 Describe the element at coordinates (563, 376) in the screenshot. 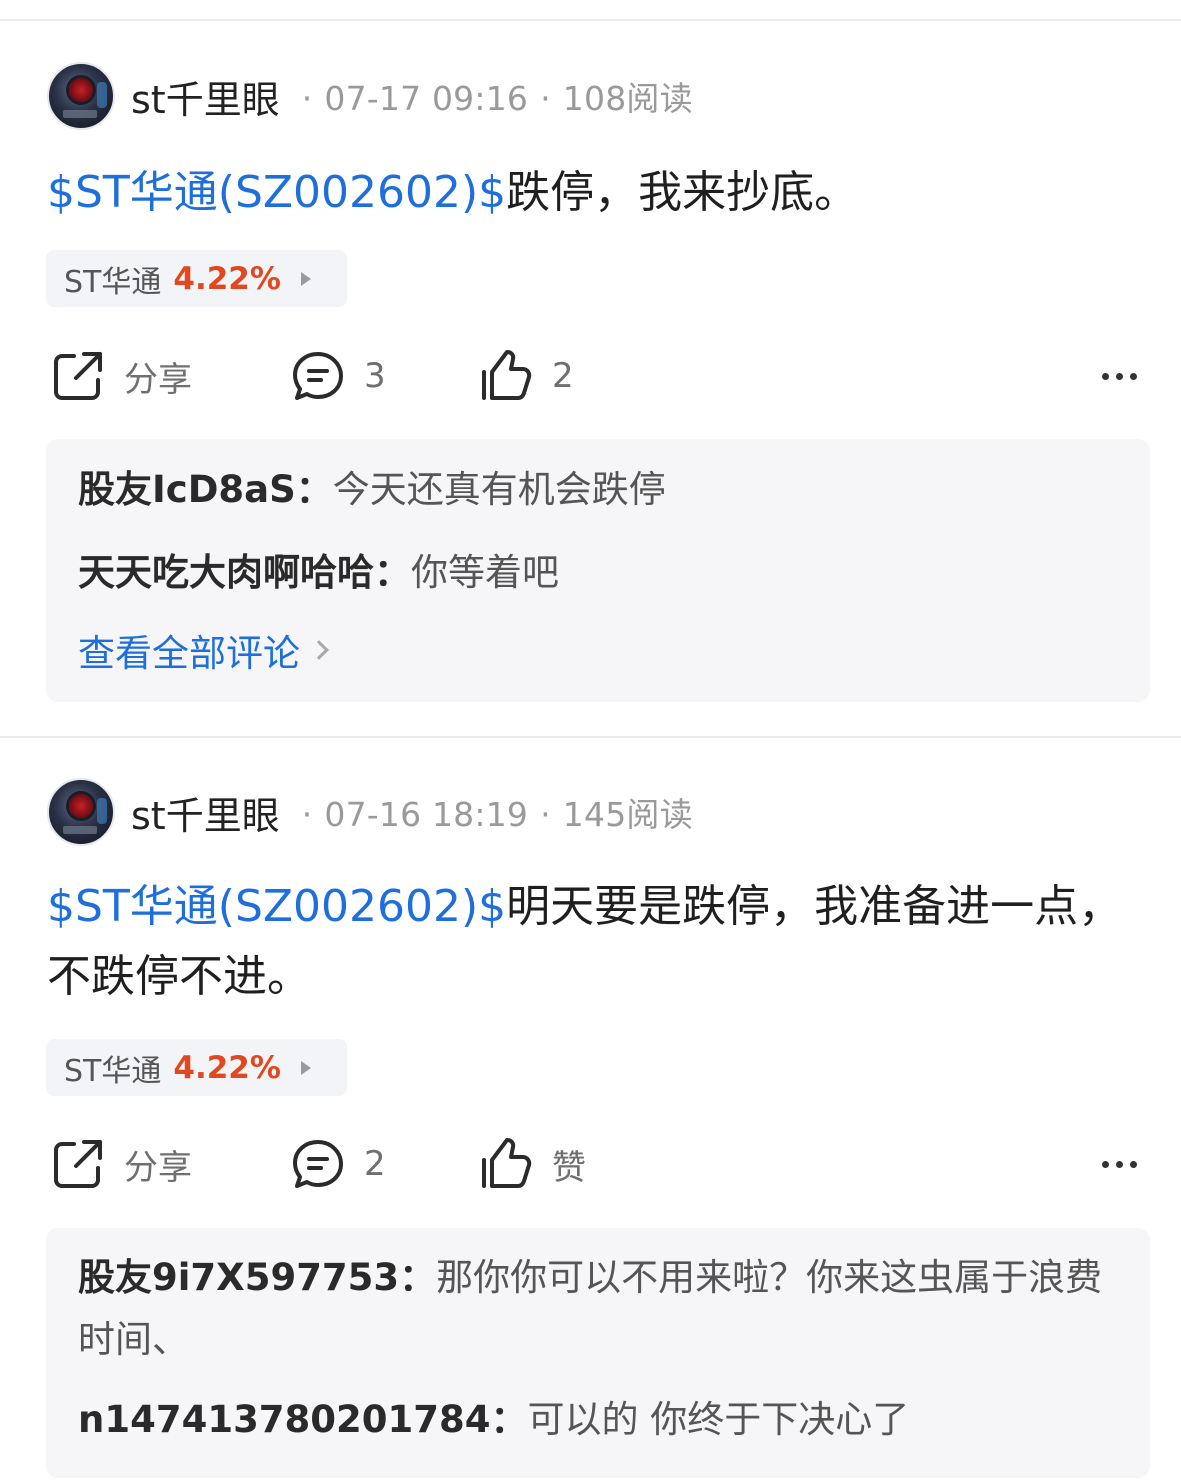

I see `like-count: 2` at that location.